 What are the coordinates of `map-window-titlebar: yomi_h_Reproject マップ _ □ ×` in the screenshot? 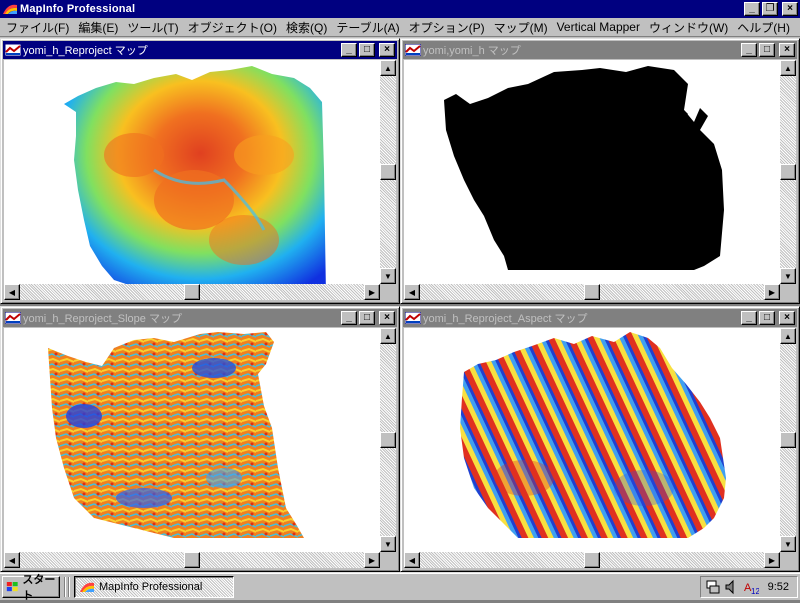 It's located at (200, 50).